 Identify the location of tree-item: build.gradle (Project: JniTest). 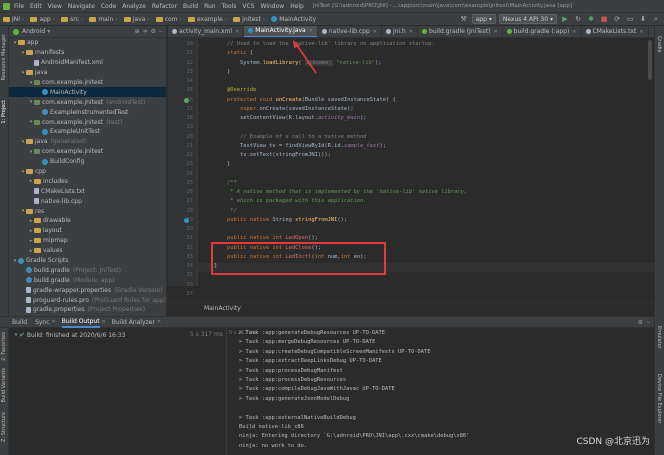
(87, 270).